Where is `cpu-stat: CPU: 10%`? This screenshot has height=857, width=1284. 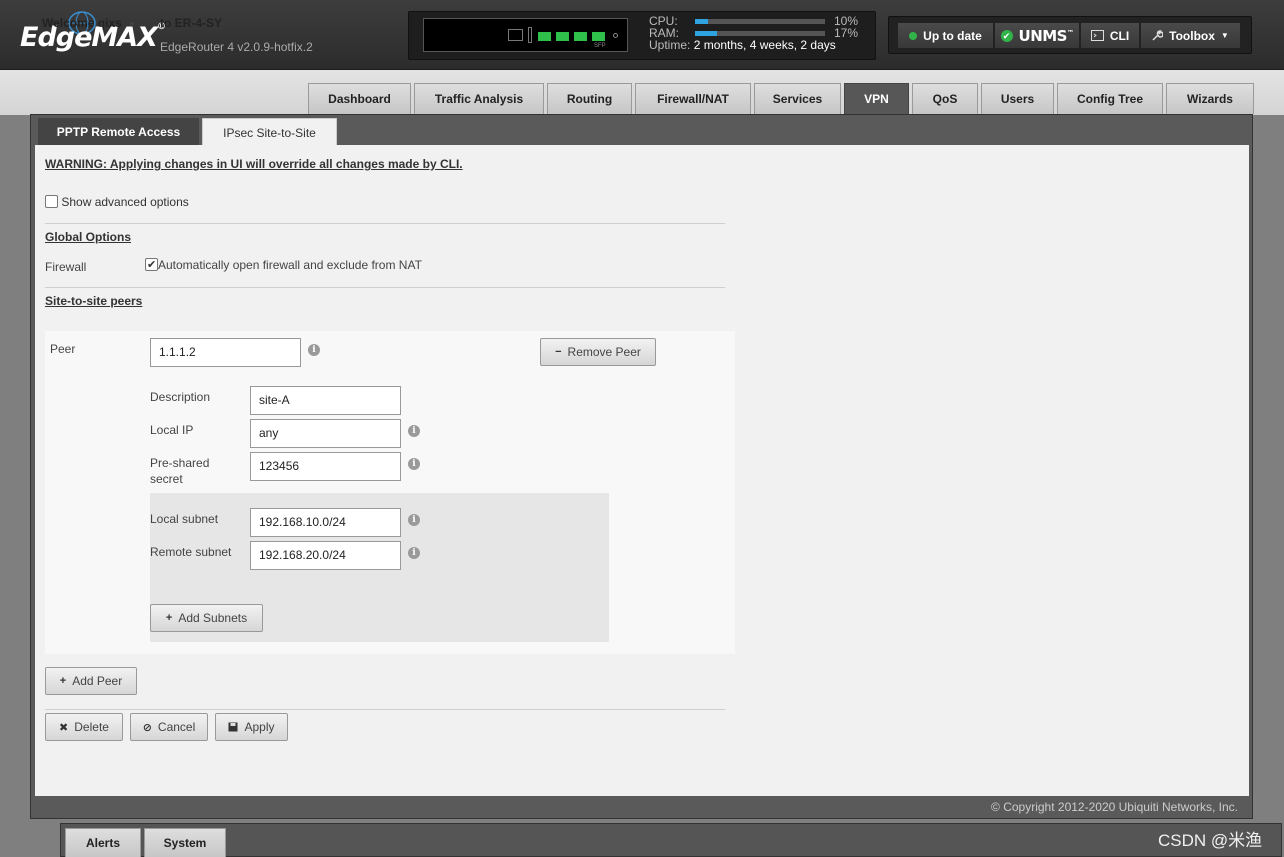
cpu-stat: CPU: 10% is located at coordinates (756, 21).